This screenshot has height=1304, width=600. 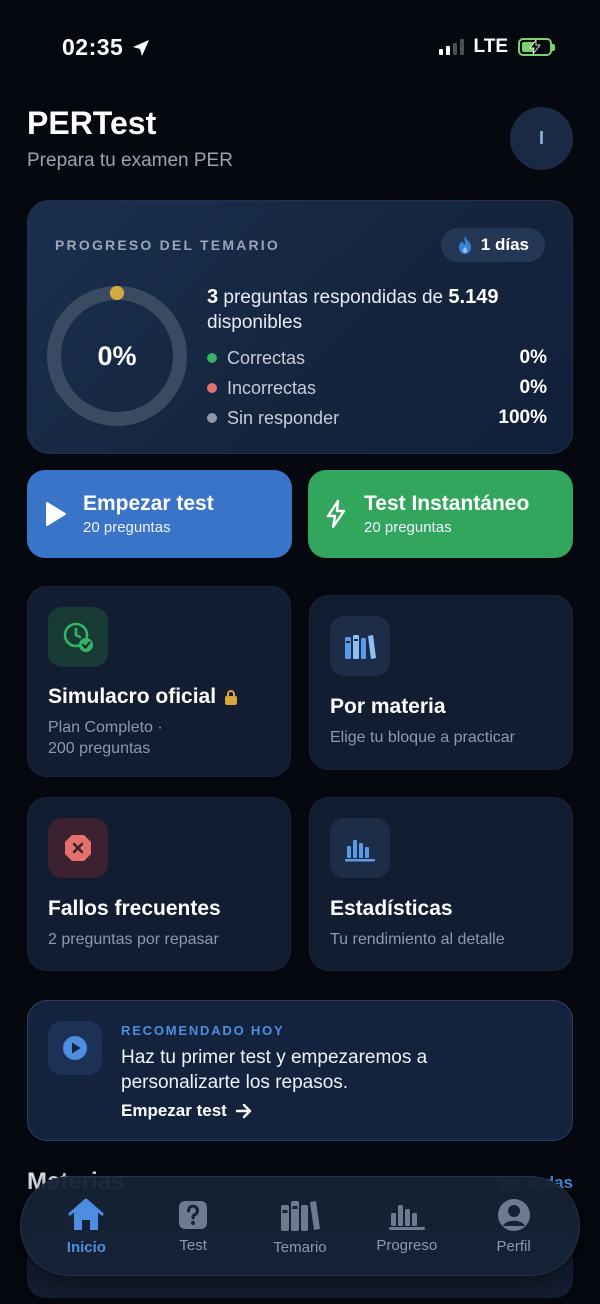 I want to click on instant-test-button: Test Instantáneo 20 preguntas, so click(x=440, y=514).